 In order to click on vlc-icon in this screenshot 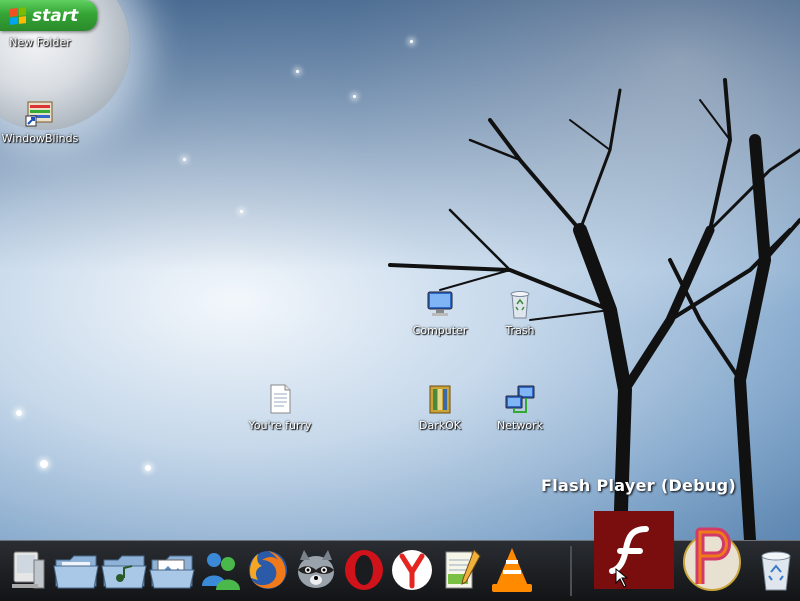, I will do `click(512, 570)`.